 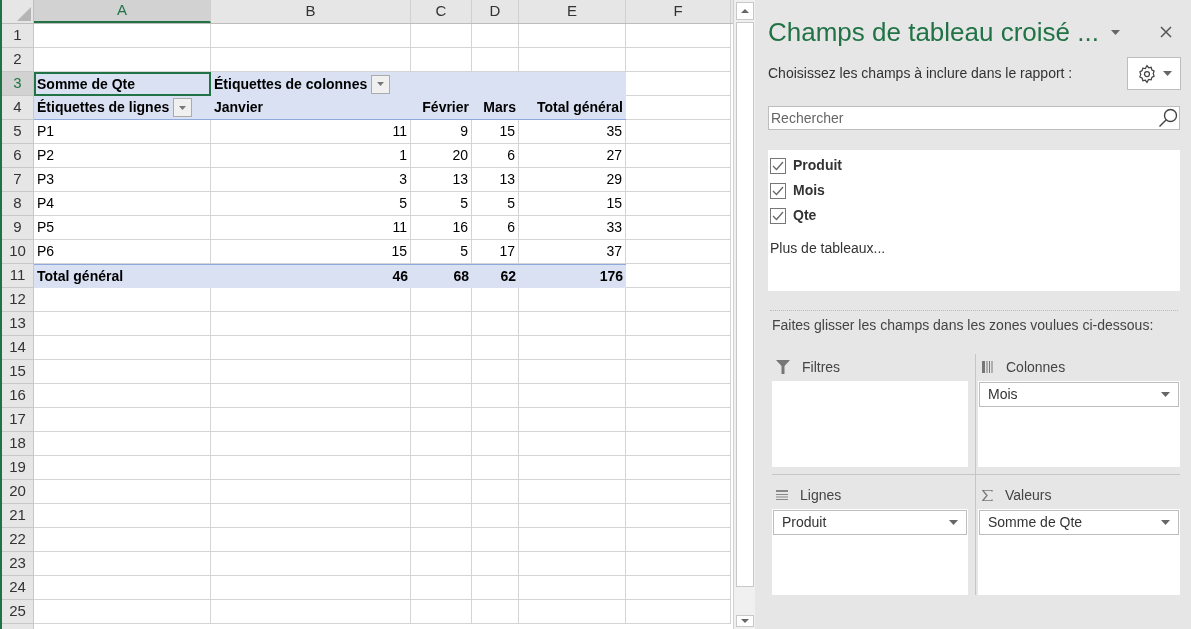 I want to click on row-header: 2, so click(x=18, y=60).